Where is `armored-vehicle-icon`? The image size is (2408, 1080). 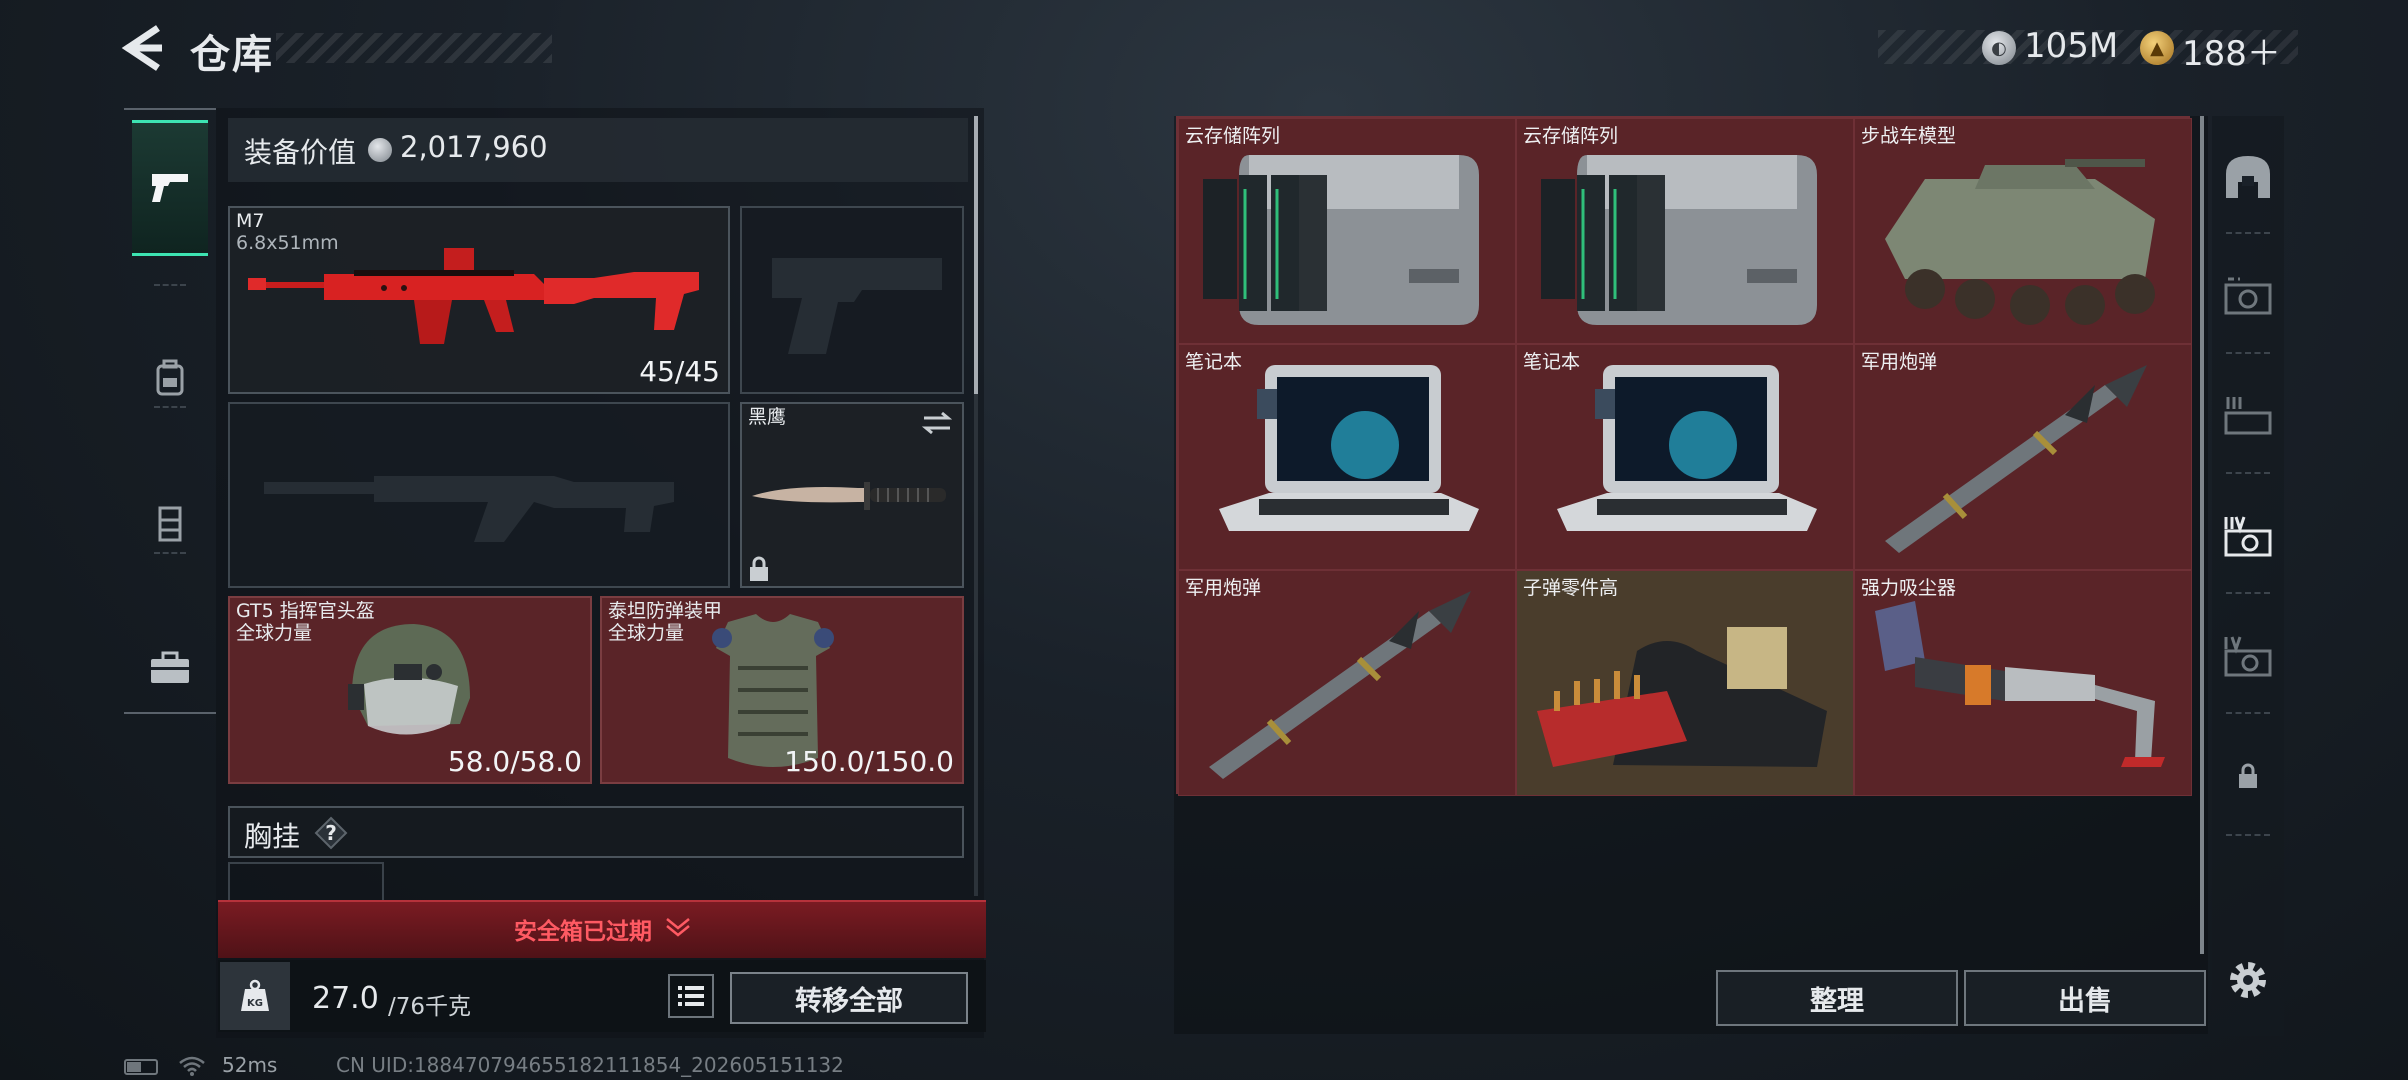 armored-vehicle-icon is located at coordinates (2020, 242).